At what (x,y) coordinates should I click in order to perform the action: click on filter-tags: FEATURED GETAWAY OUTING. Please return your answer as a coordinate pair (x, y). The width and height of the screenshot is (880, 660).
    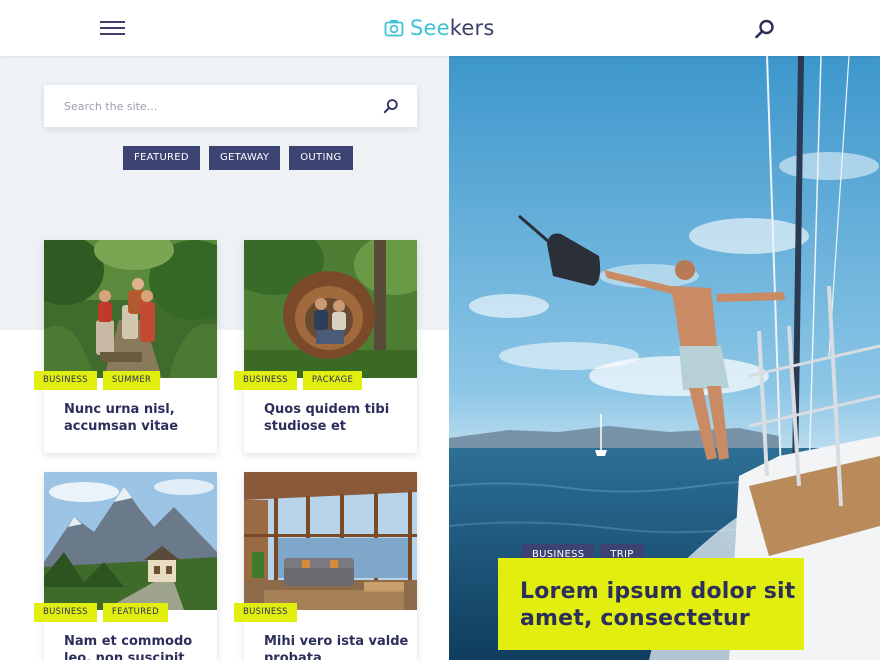
    Looking at the image, I should click on (238, 158).